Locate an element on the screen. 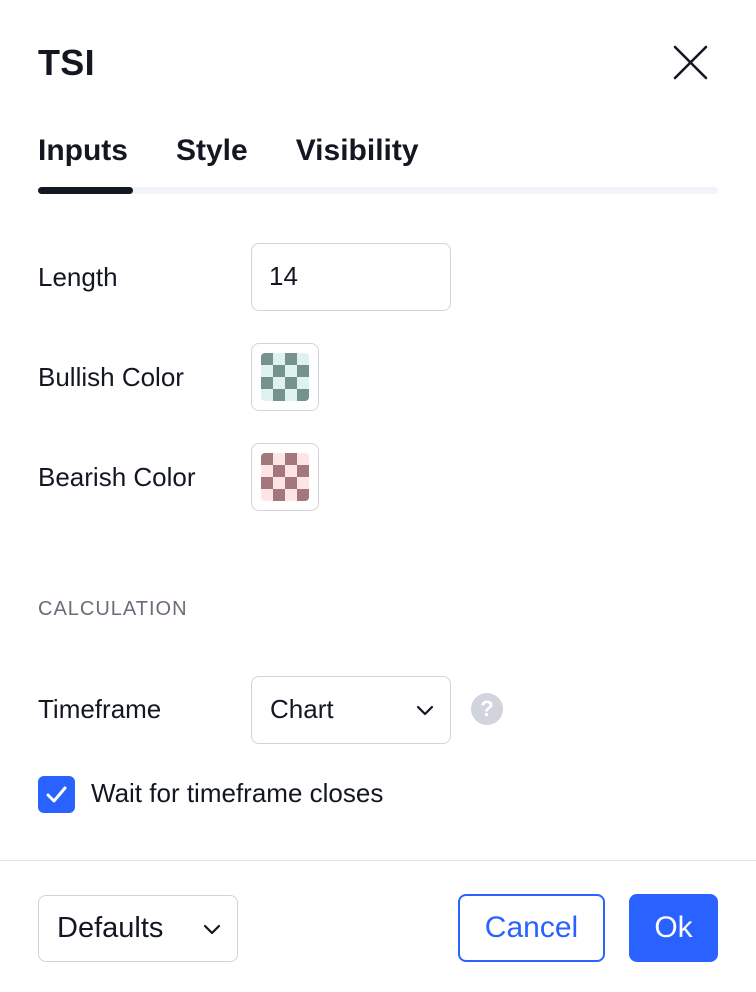 Image resolution: width=756 pixels, height=992 pixels. bullish-color-swatch is located at coordinates (285, 377).